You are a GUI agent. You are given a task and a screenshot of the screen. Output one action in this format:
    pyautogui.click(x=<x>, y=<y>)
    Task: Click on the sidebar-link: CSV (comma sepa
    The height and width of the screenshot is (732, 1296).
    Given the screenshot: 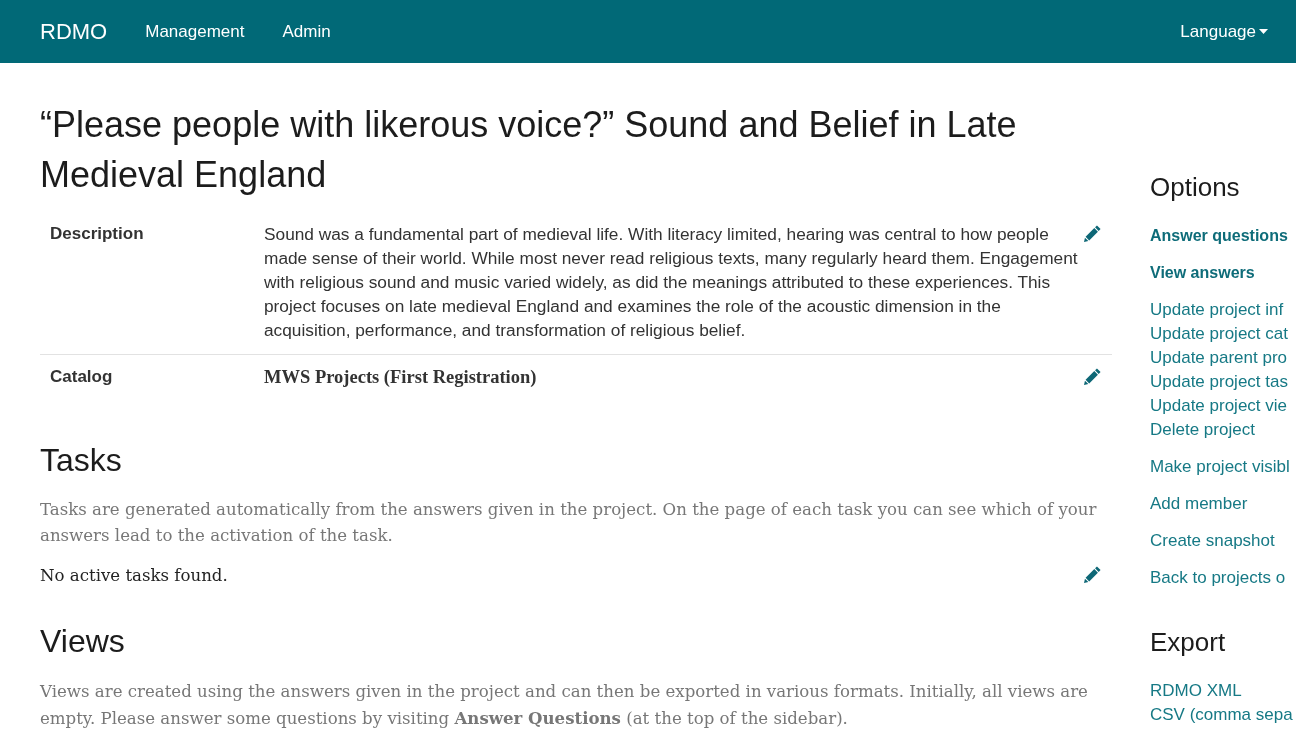 What is the action you would take?
    pyautogui.click(x=1221, y=715)
    